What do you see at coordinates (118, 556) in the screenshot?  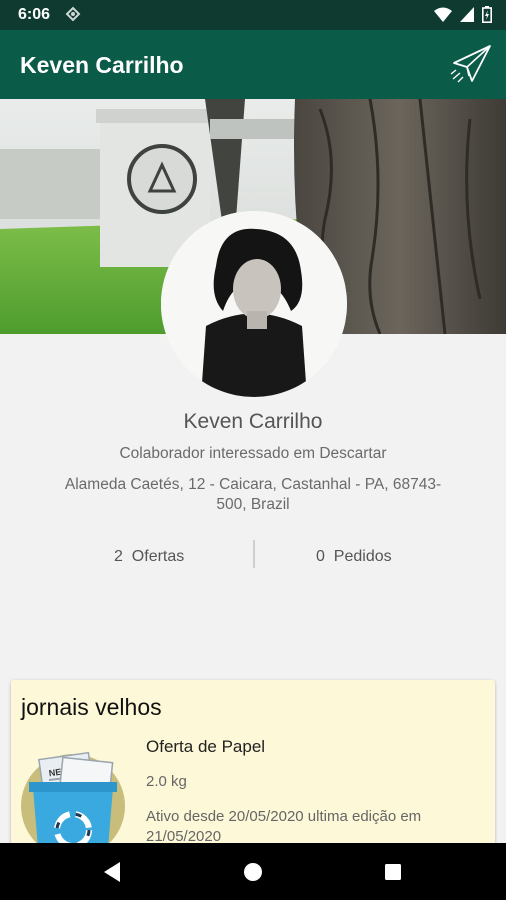 I see `offers-count: 2` at bounding box center [118, 556].